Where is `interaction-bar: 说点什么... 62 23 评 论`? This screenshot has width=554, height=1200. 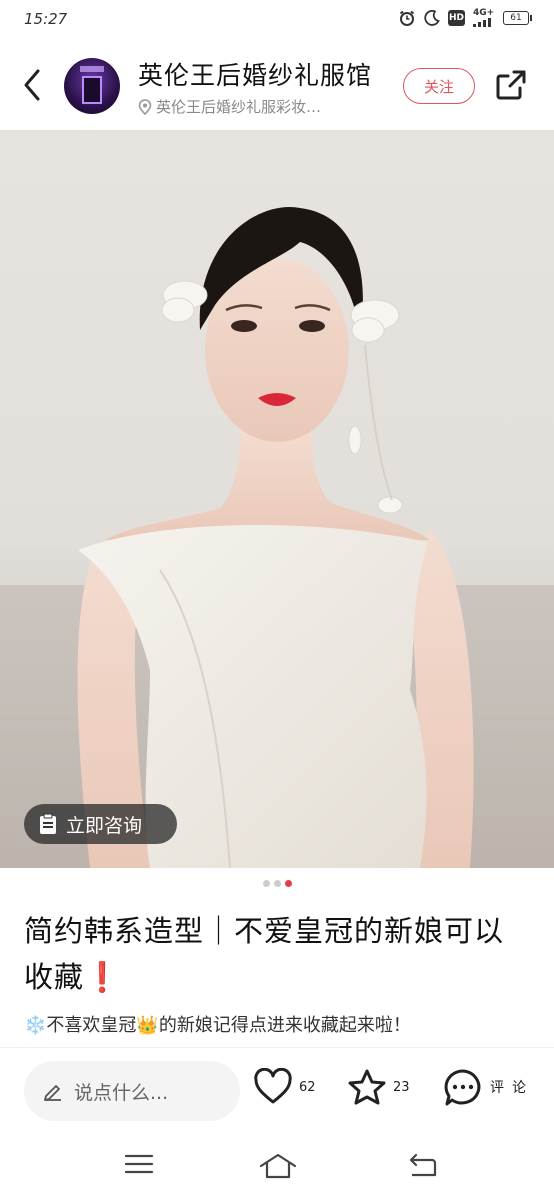
interaction-bar: 说点什么... 62 23 评 论 is located at coordinates (277, 1089).